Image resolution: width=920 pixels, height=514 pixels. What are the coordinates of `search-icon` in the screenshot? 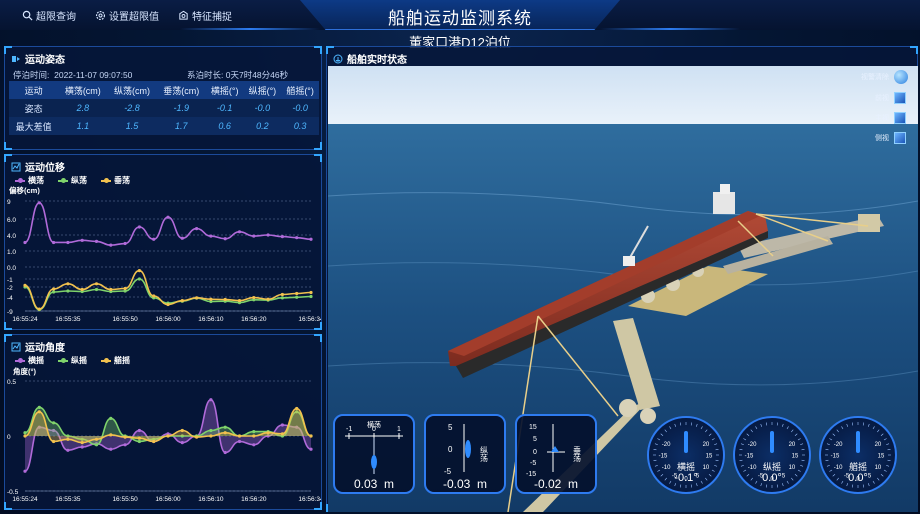 It's located at (27, 15).